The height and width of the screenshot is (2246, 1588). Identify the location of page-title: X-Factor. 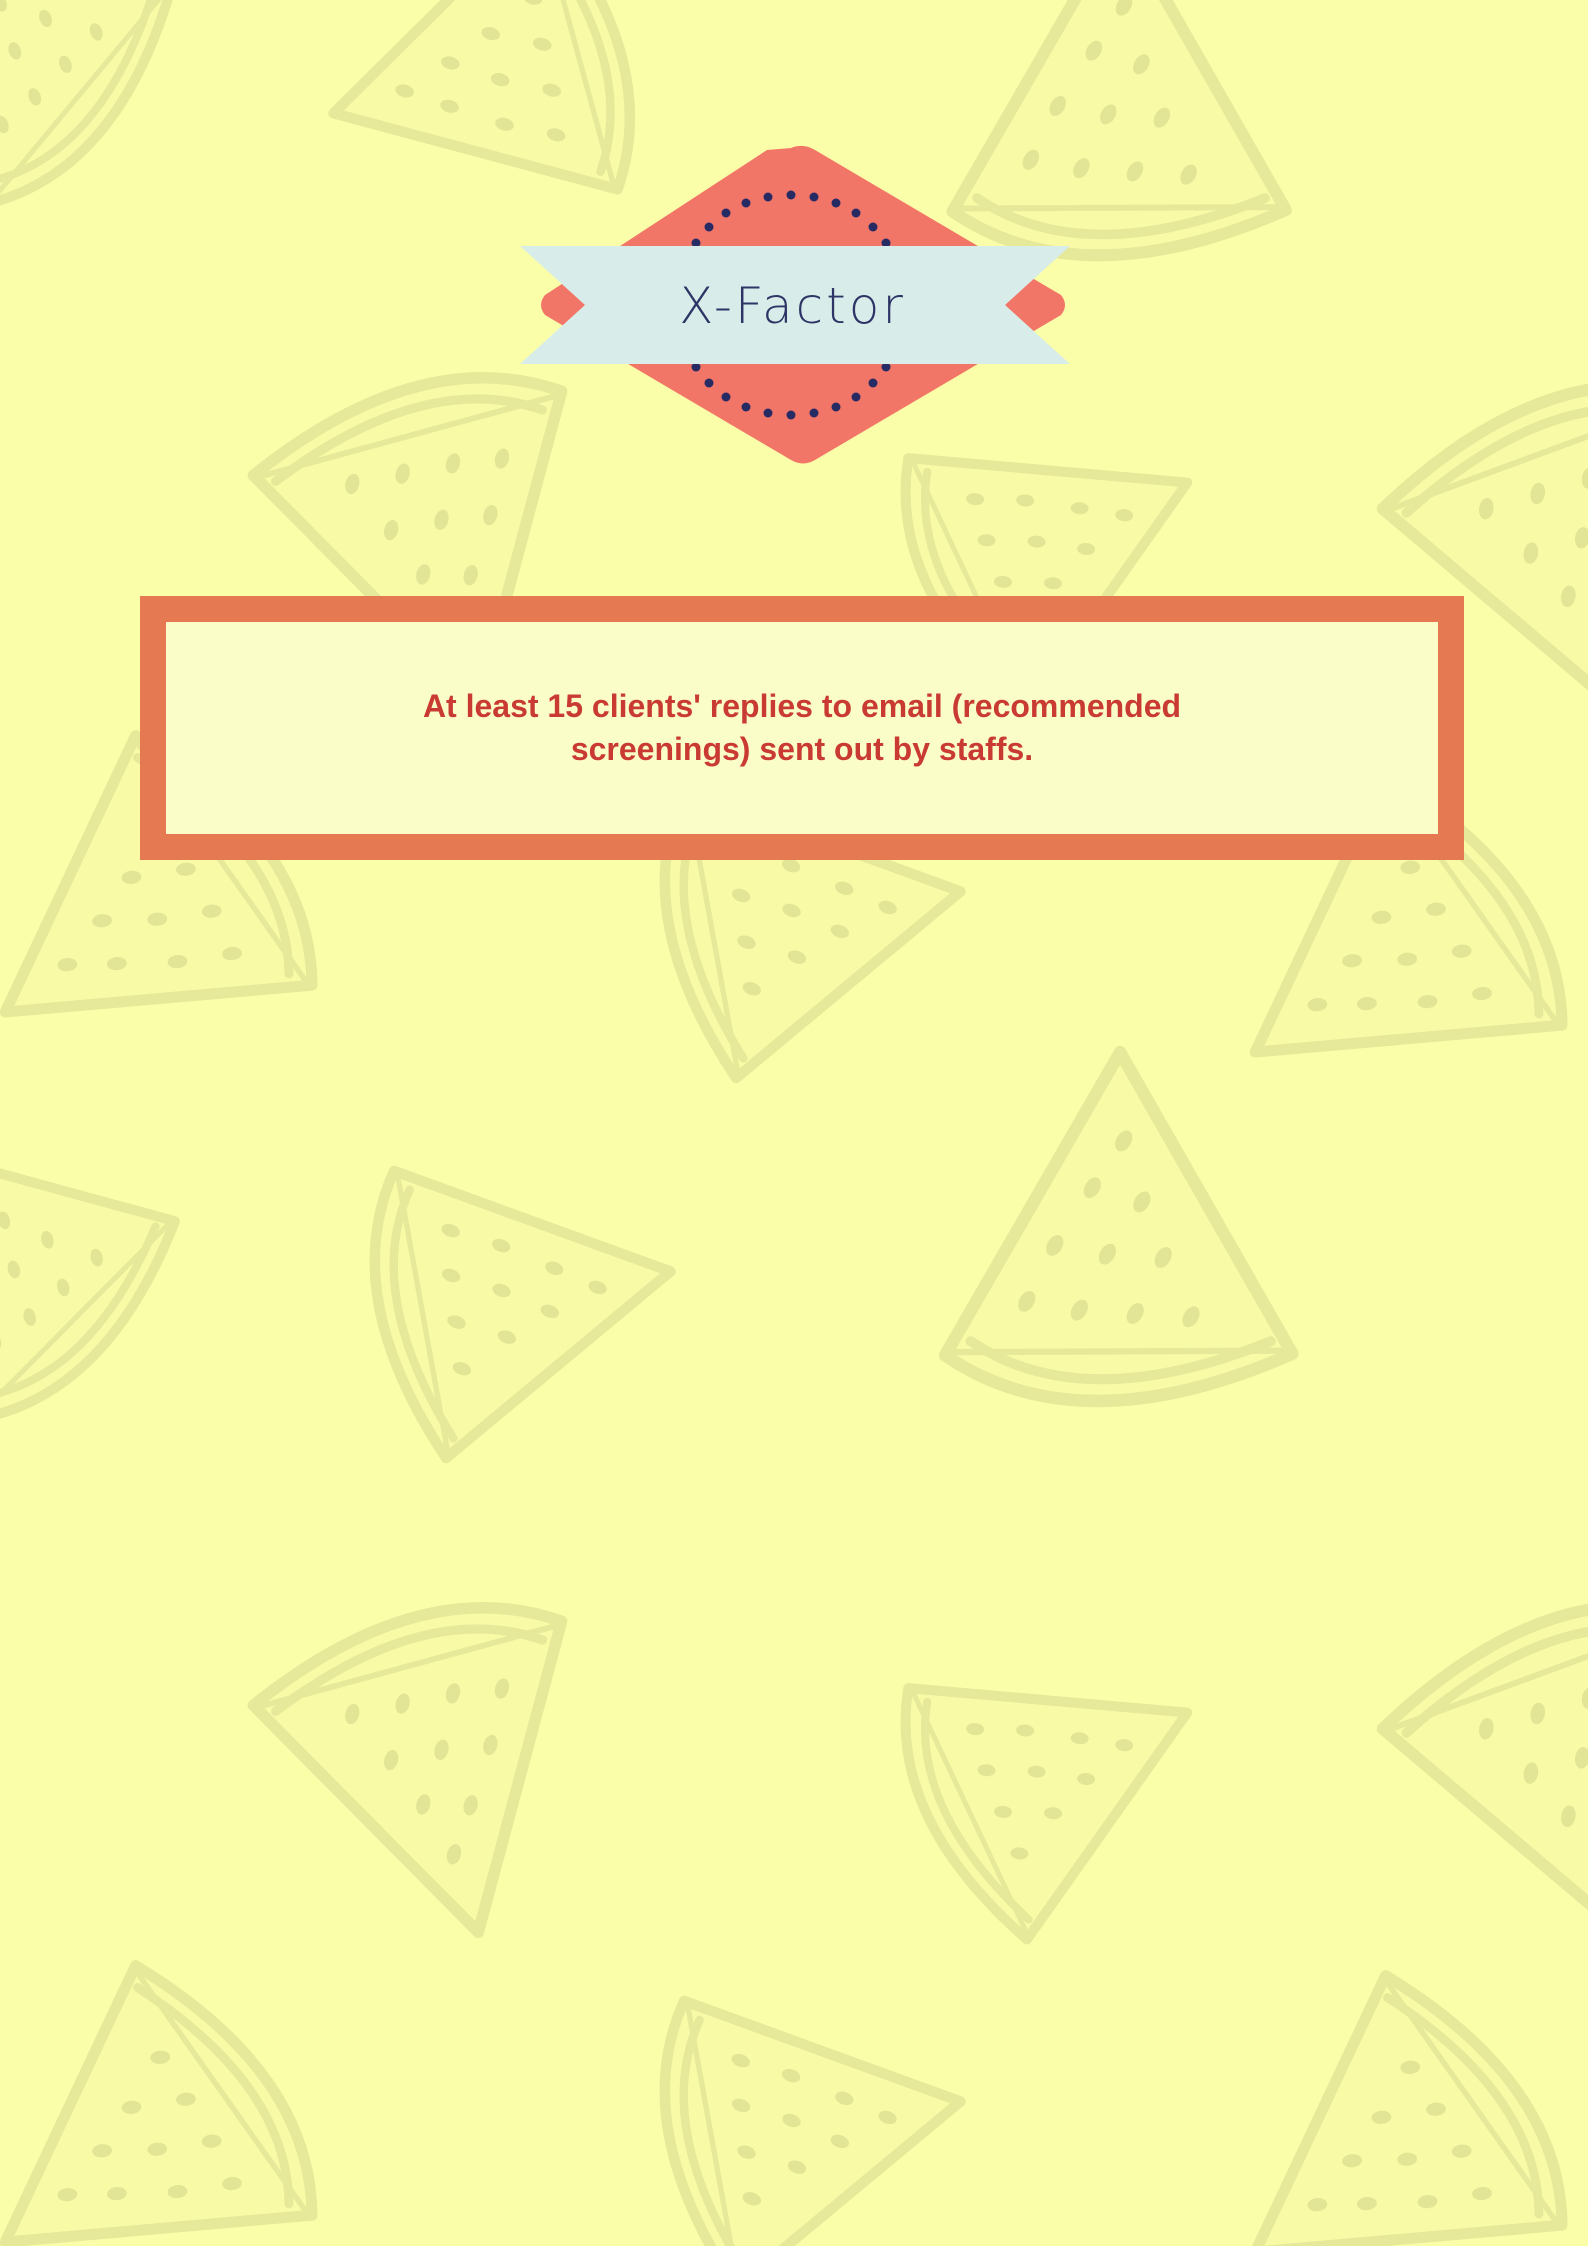
(792, 306).